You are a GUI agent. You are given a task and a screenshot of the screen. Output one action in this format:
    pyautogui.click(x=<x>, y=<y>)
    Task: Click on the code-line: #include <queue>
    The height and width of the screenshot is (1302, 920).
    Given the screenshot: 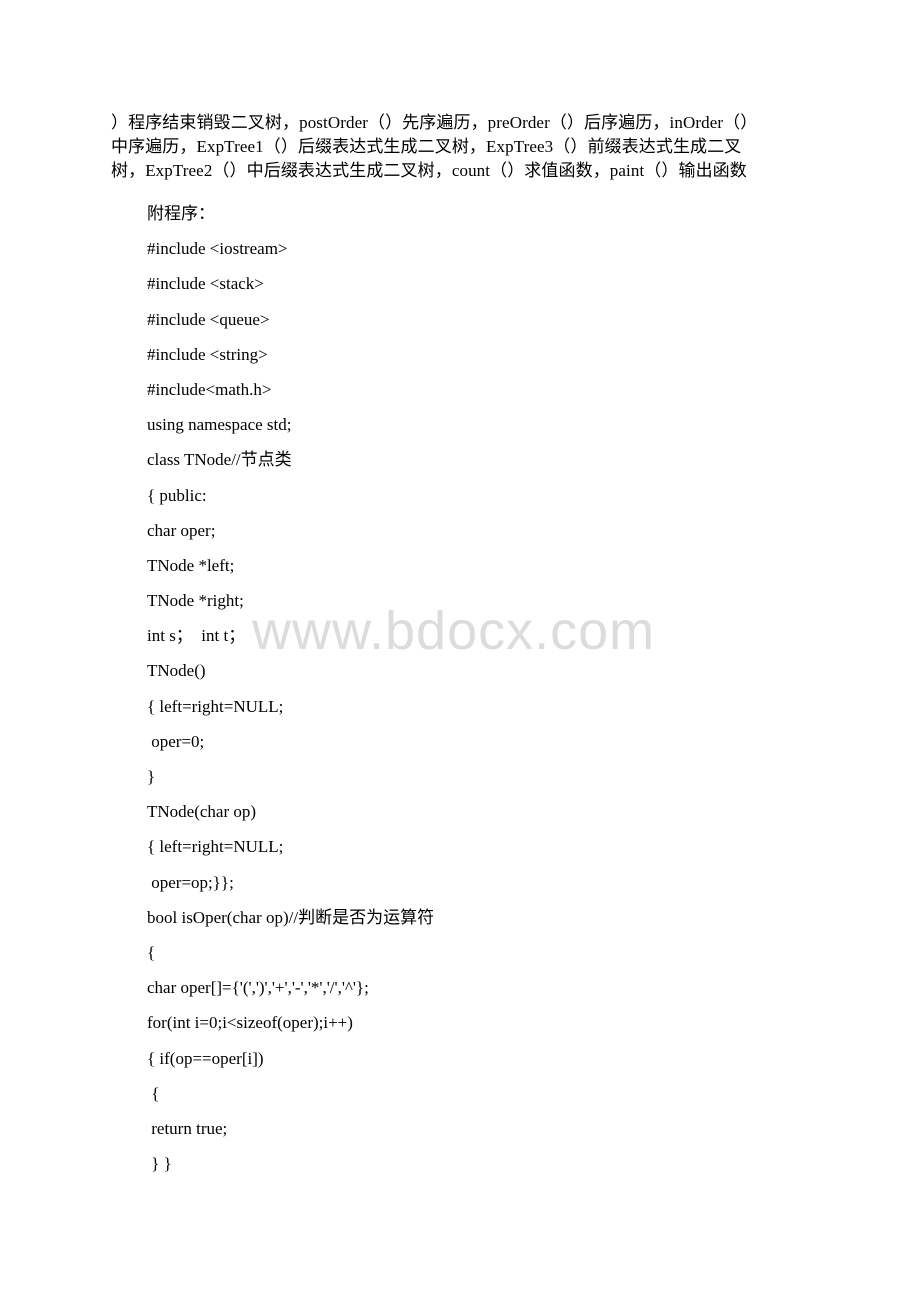 What is the action you would take?
    pyautogui.click(x=208, y=319)
    